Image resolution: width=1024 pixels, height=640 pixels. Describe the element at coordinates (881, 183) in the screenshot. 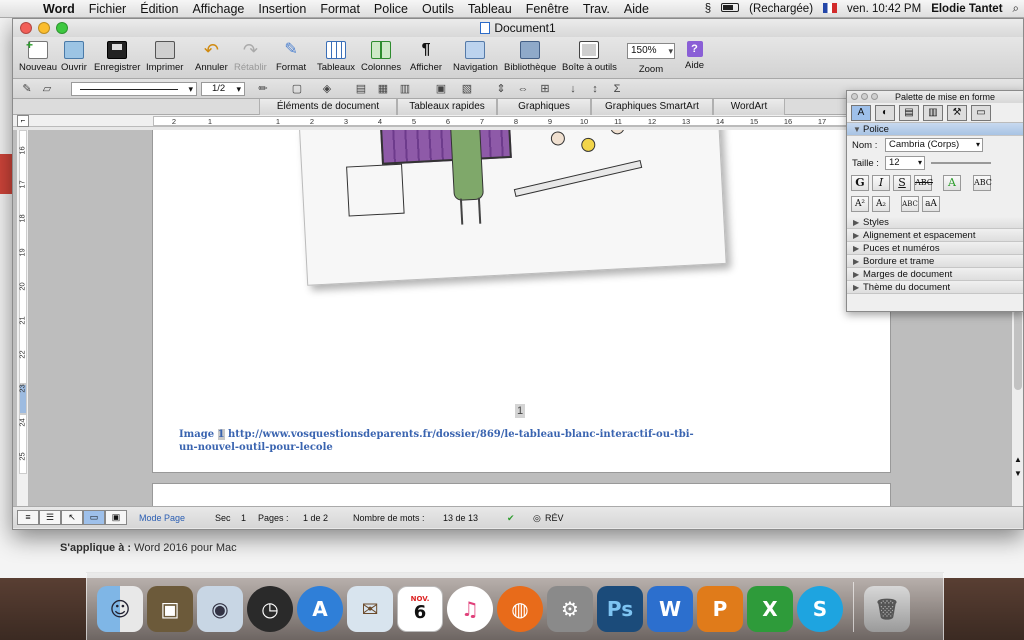

I see `italic-button: I` at that location.